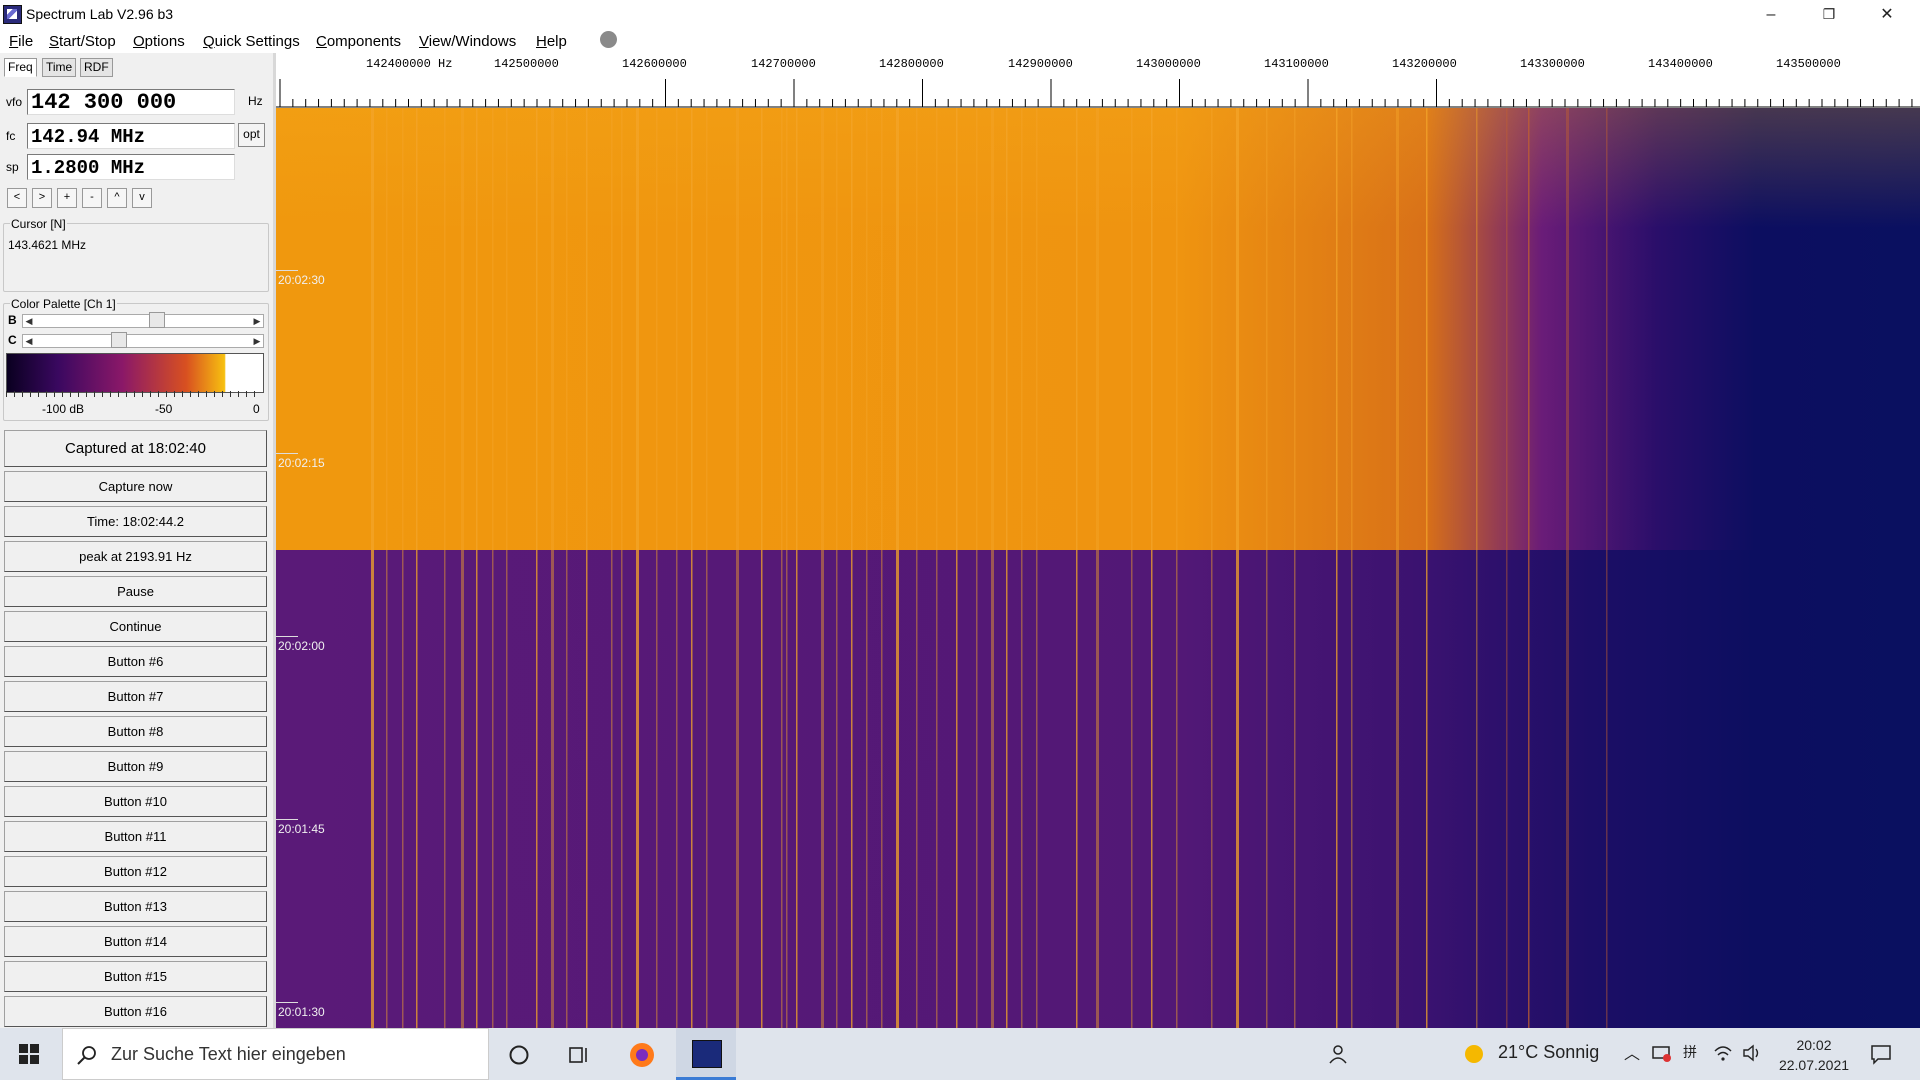 Image resolution: width=1920 pixels, height=1080 pixels. I want to click on cursor-title: Cursor [N], so click(38, 224).